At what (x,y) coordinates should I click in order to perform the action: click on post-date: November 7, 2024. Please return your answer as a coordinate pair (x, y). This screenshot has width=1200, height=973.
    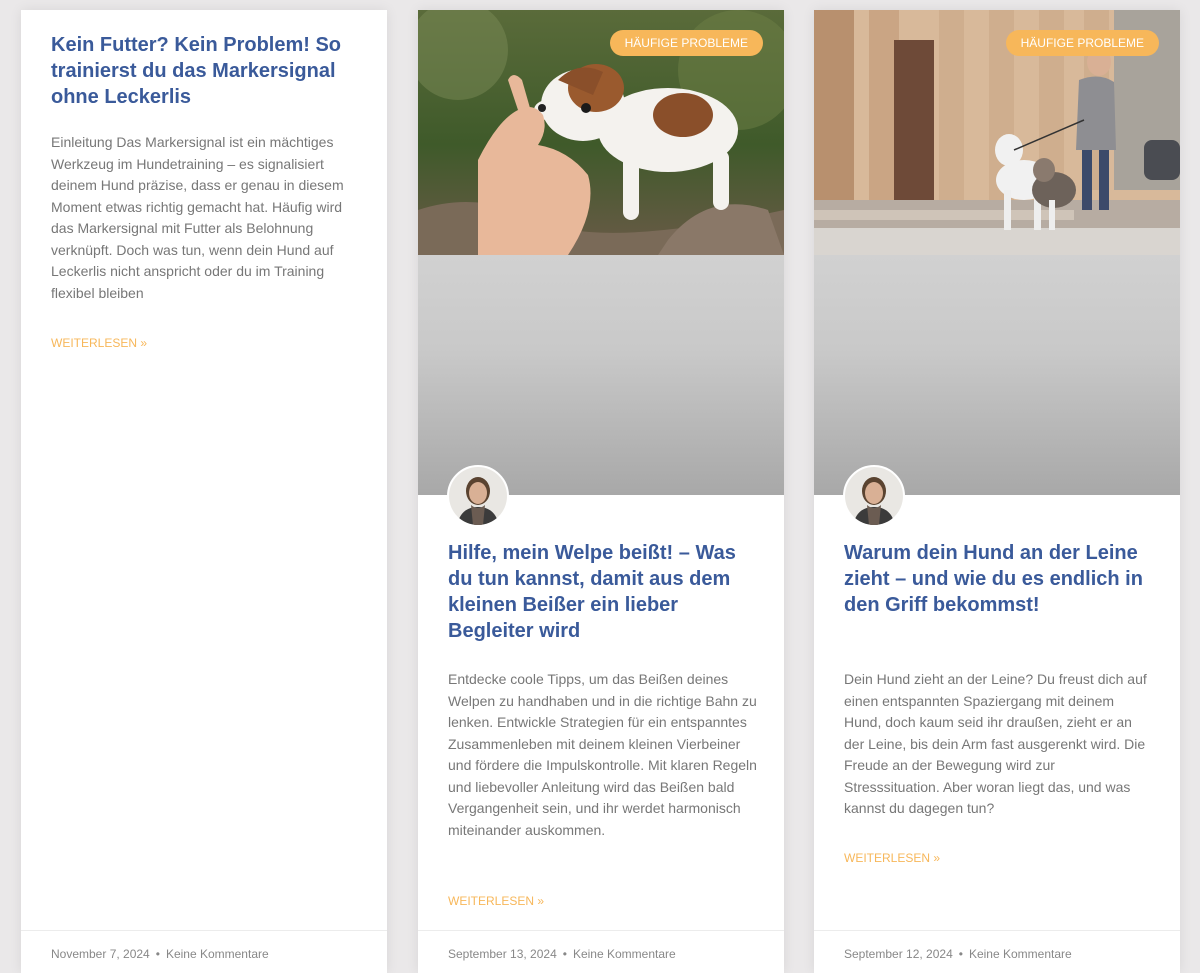
    Looking at the image, I should click on (100, 954).